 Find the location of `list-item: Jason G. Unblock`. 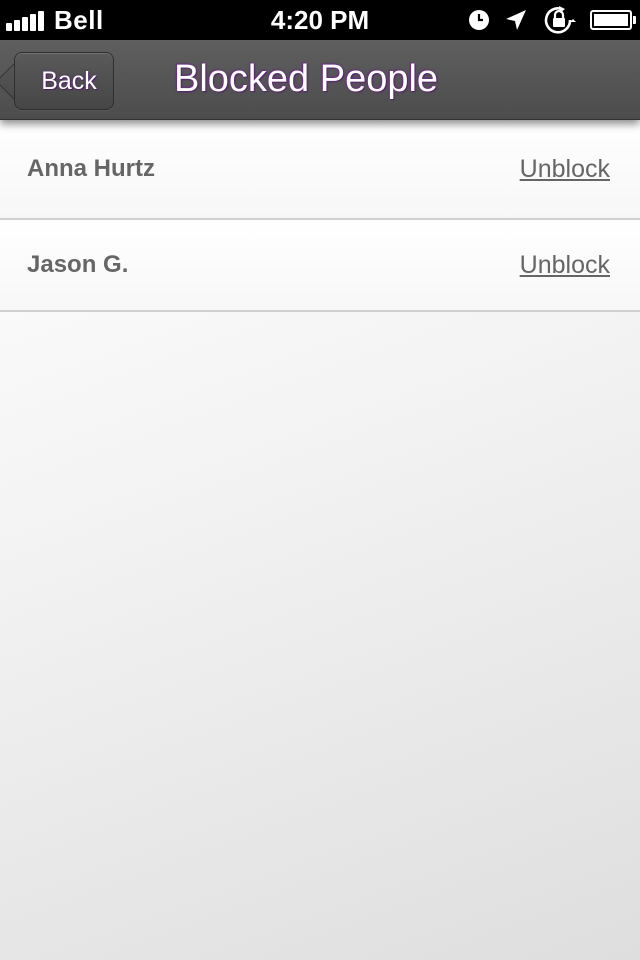

list-item: Jason G. Unblock is located at coordinates (320, 266).